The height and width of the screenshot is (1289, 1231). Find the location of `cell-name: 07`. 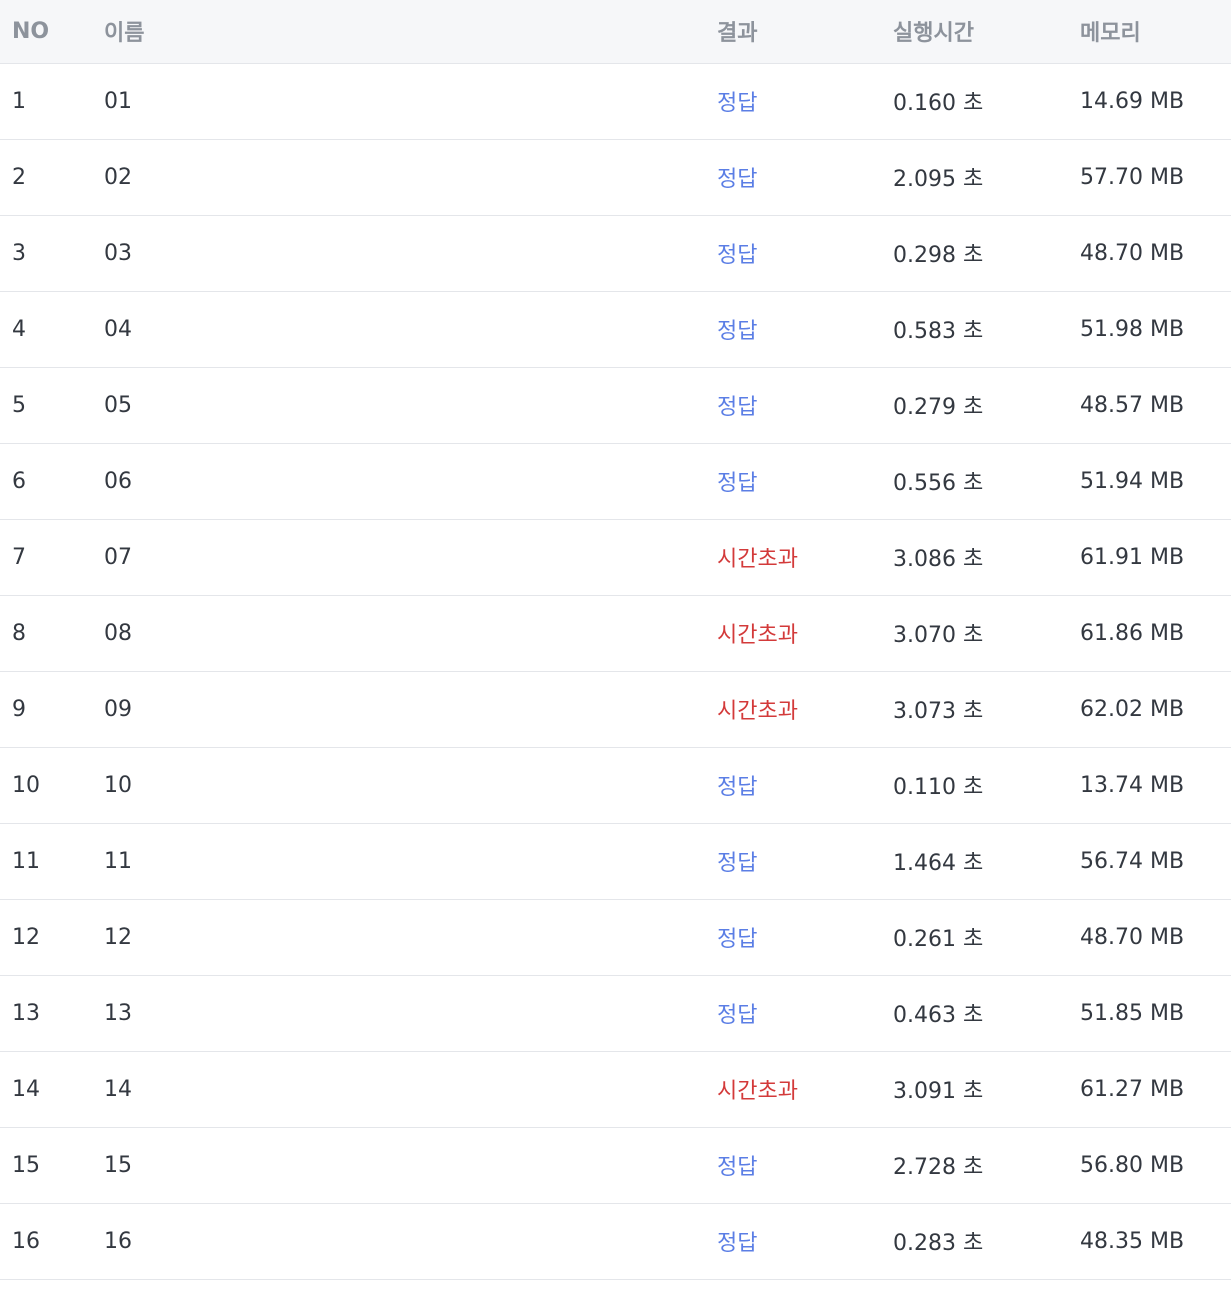

cell-name: 07 is located at coordinates (398, 557).